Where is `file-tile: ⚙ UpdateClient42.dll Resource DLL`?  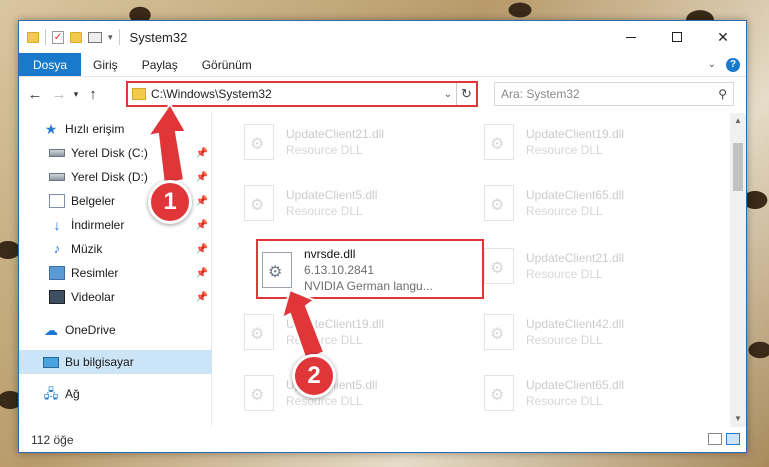 file-tile: ⚙ UpdateClient42.dll Resource DLL is located at coordinates (594, 332).